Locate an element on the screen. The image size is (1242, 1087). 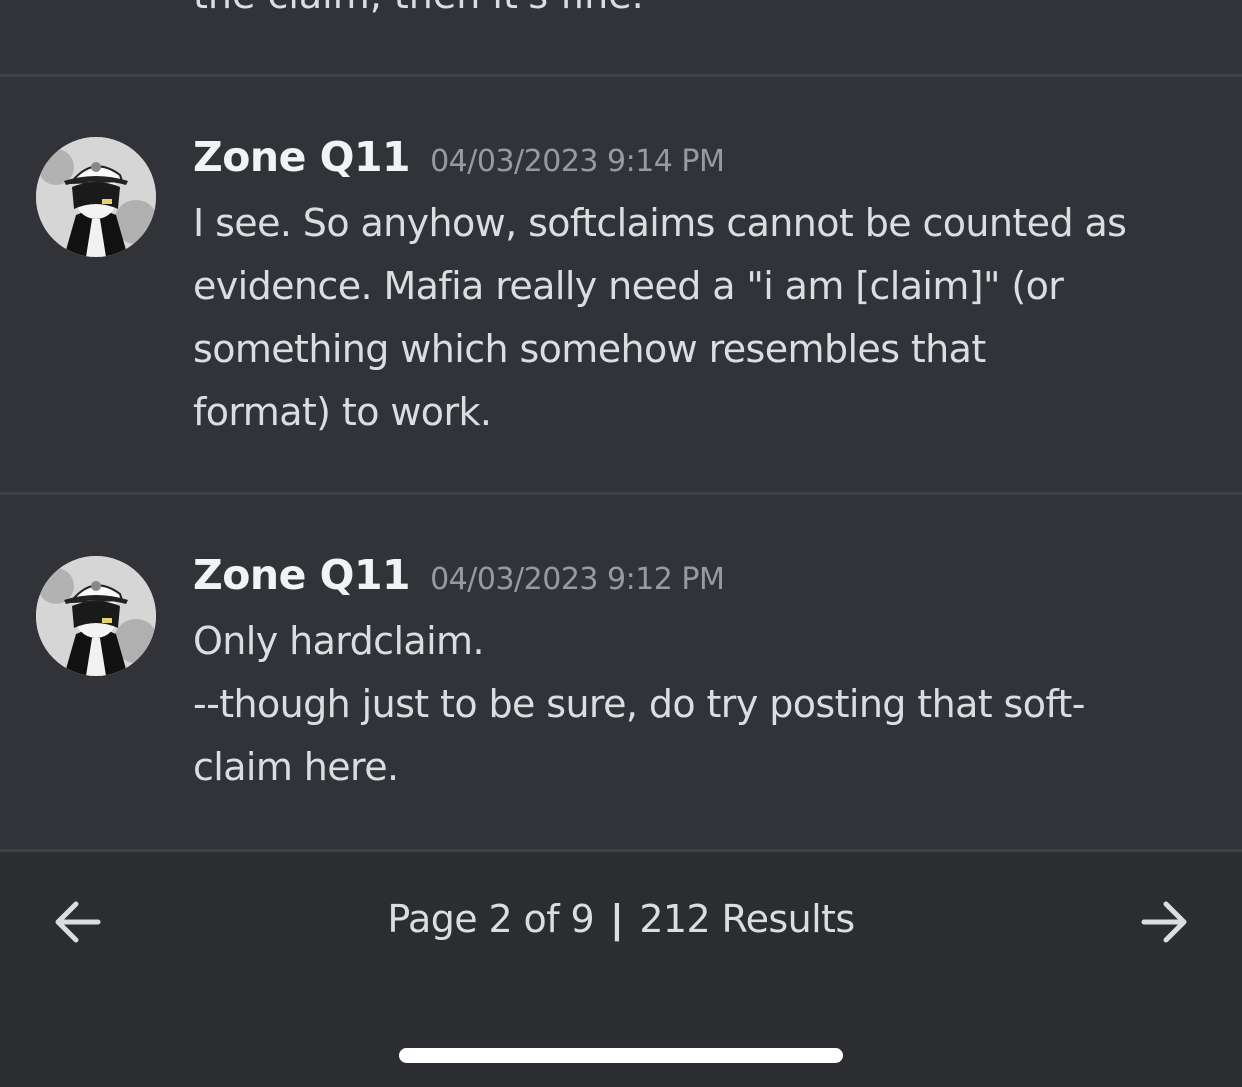
message-header: Zone Q11 04/03/2023 9:12 PM is located at coordinates (459, 575).